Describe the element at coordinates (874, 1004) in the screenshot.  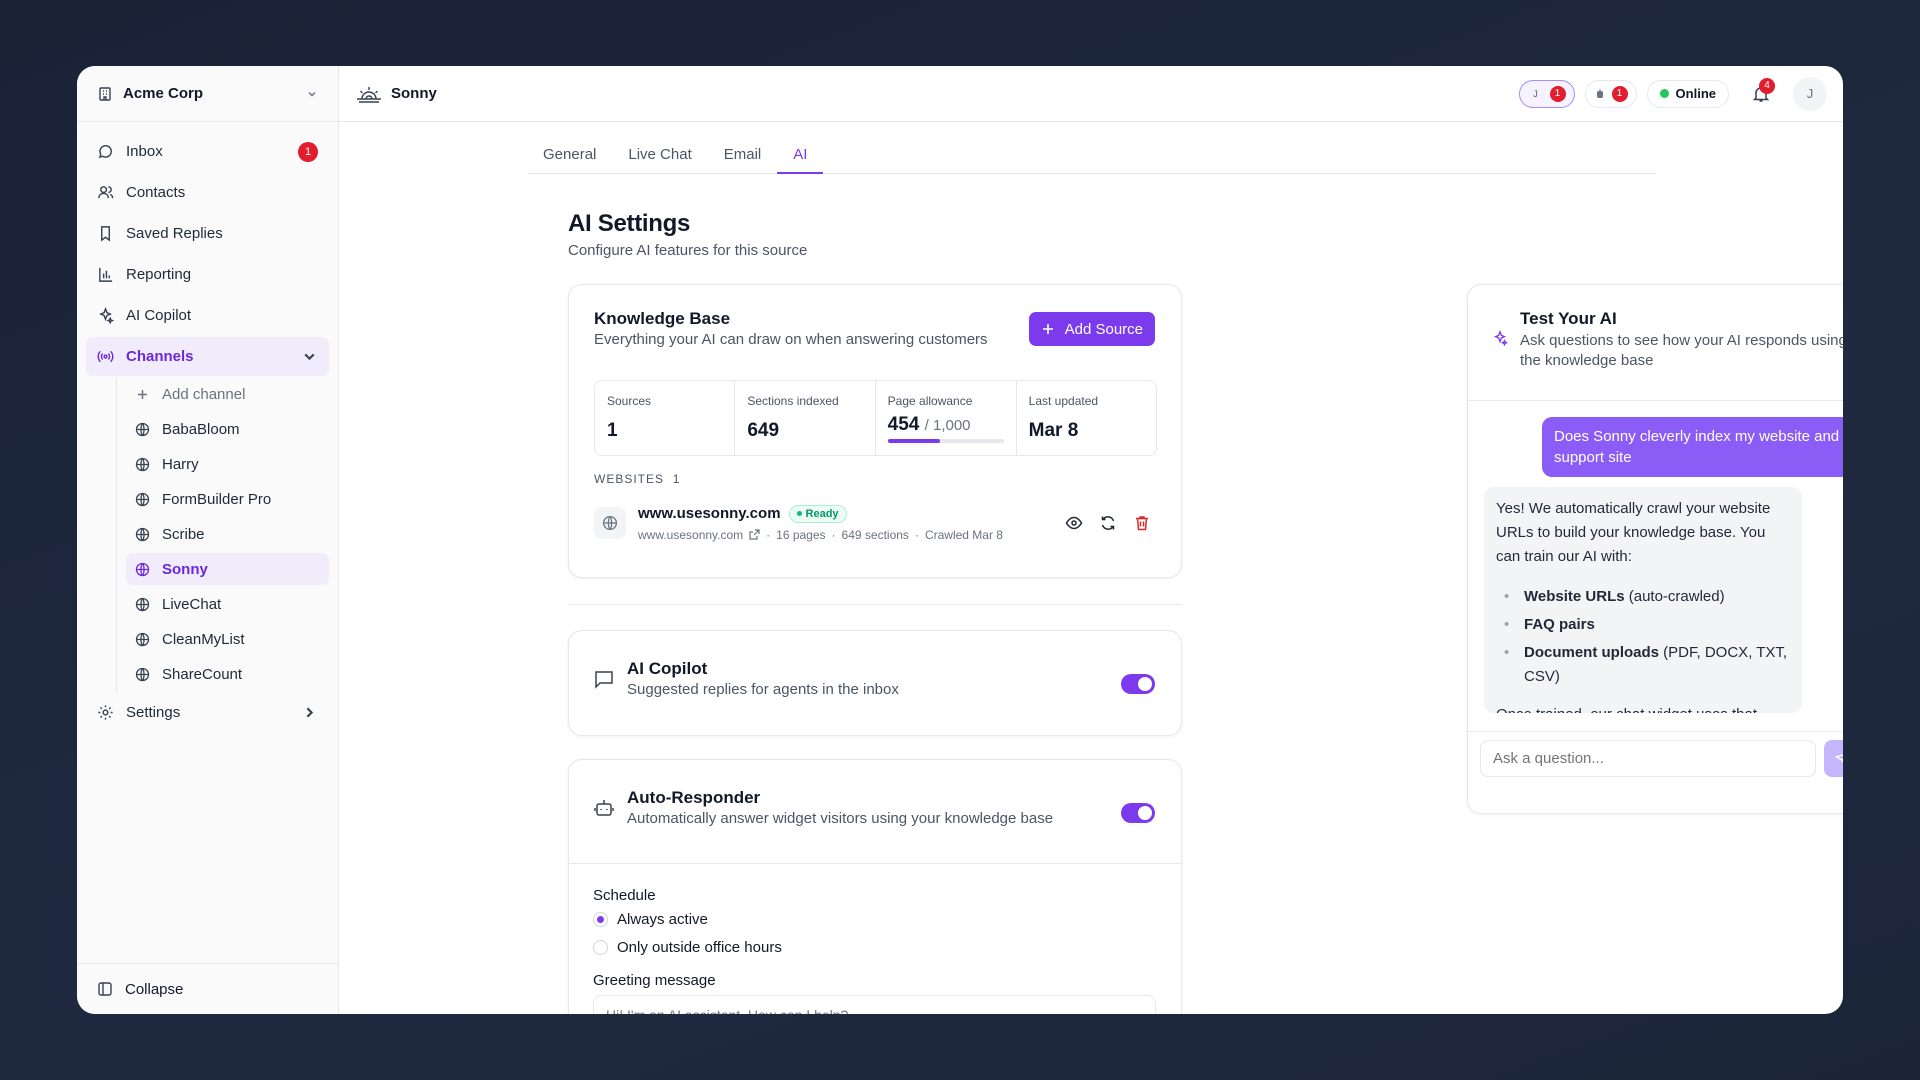
I see `greeting-input` at that location.